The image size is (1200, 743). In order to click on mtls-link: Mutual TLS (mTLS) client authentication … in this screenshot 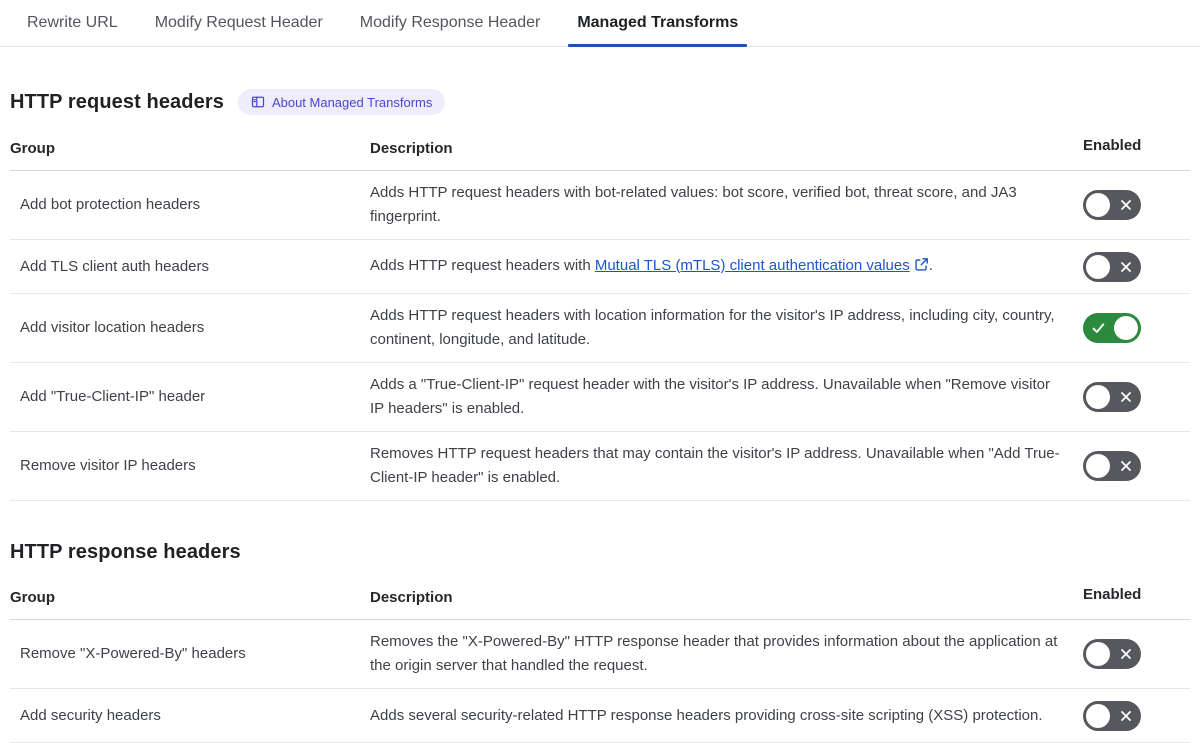, I will do `click(762, 265)`.